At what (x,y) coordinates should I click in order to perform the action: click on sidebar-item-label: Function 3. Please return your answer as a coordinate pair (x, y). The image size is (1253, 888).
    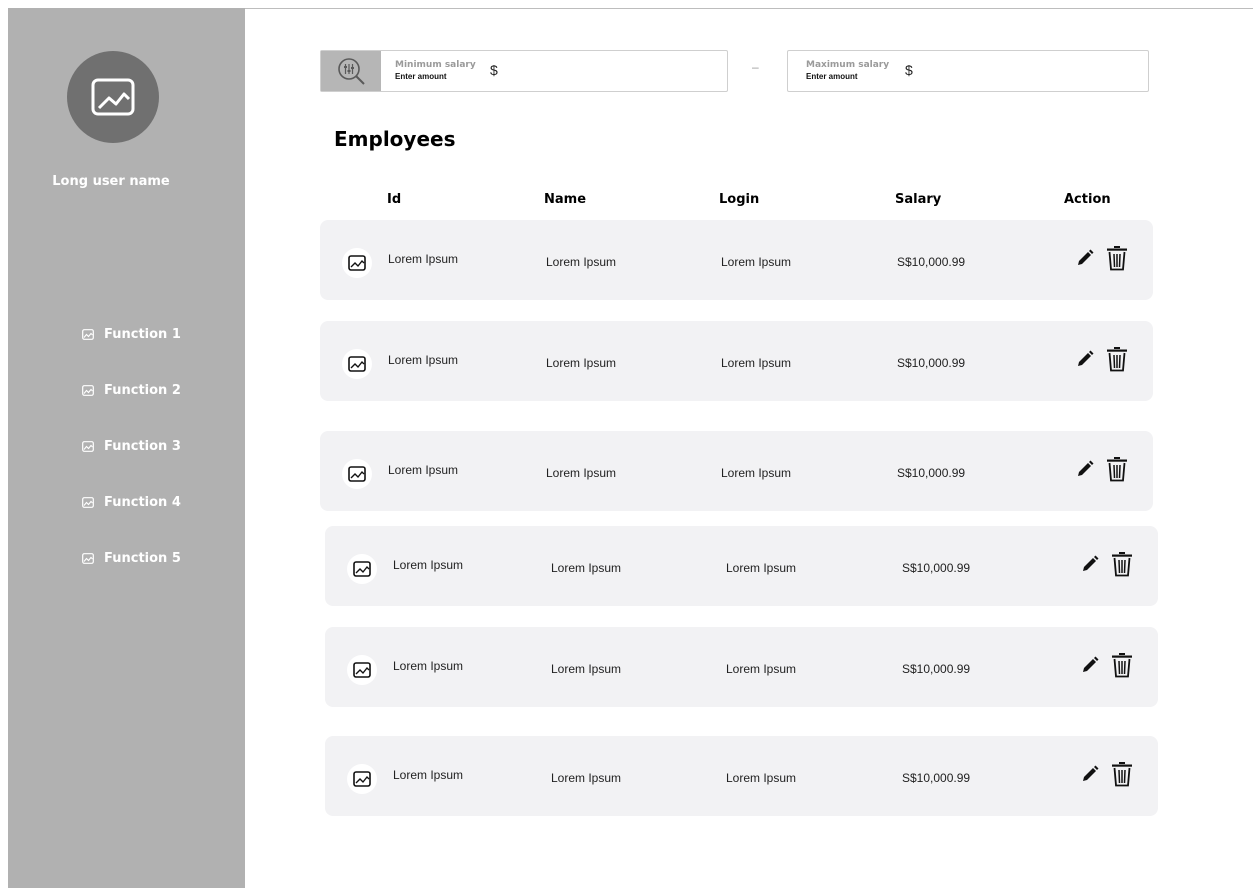
    Looking at the image, I should click on (142, 446).